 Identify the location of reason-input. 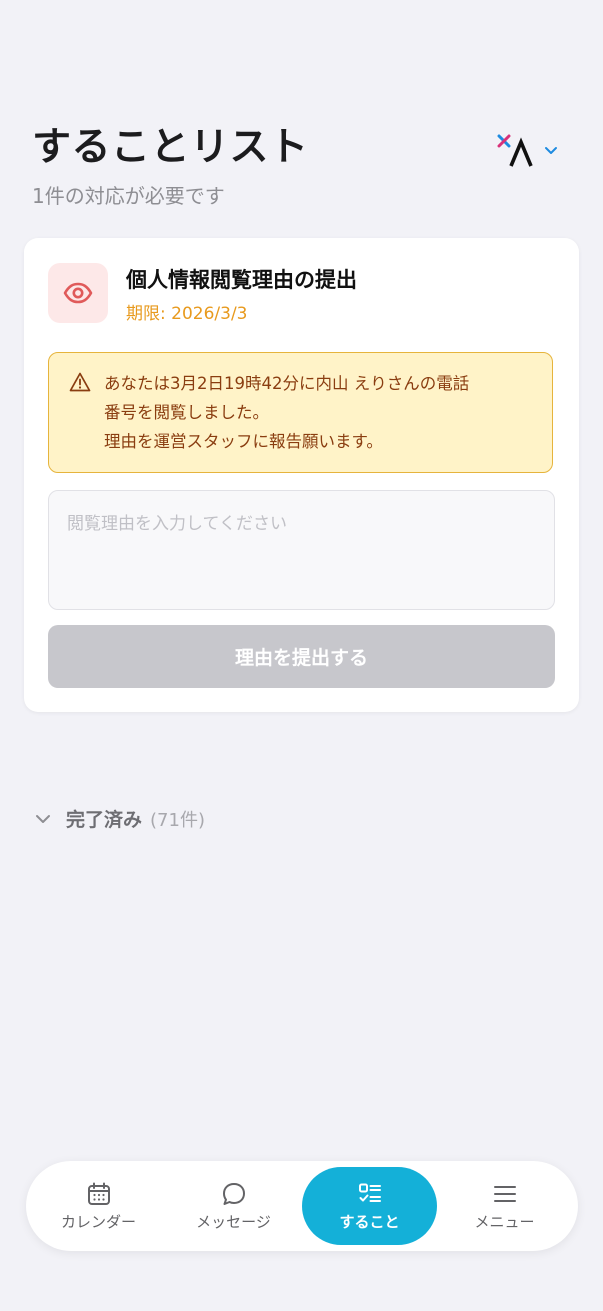
(301, 550).